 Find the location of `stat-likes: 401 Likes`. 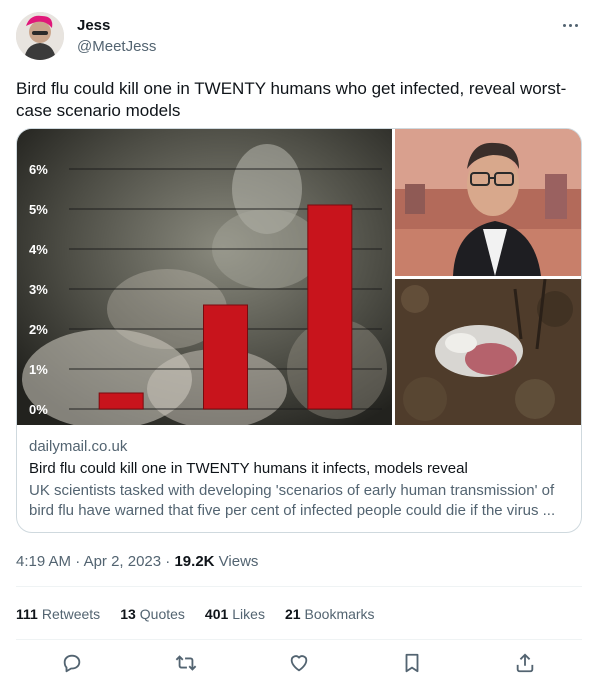

stat-likes: 401 Likes is located at coordinates (235, 614).